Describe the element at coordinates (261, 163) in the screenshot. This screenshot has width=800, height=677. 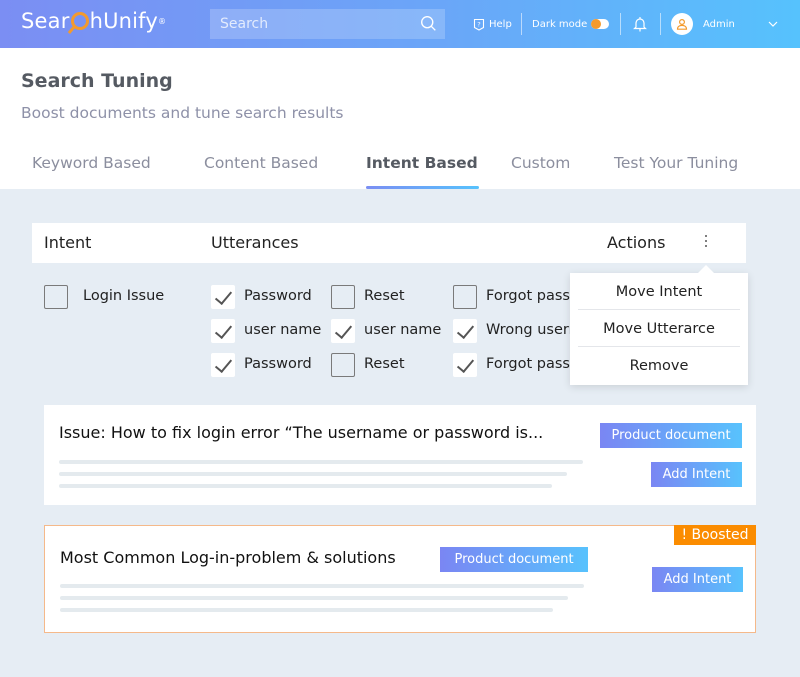
I see `tab-content-based: Content Based` at that location.